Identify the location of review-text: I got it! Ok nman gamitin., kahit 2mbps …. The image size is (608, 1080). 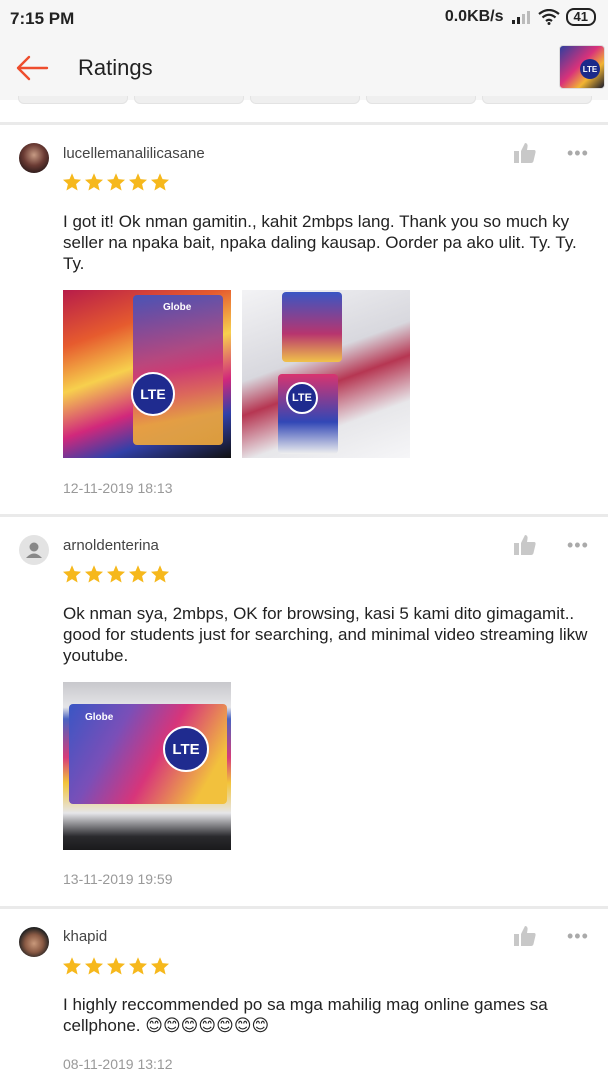
(320, 242).